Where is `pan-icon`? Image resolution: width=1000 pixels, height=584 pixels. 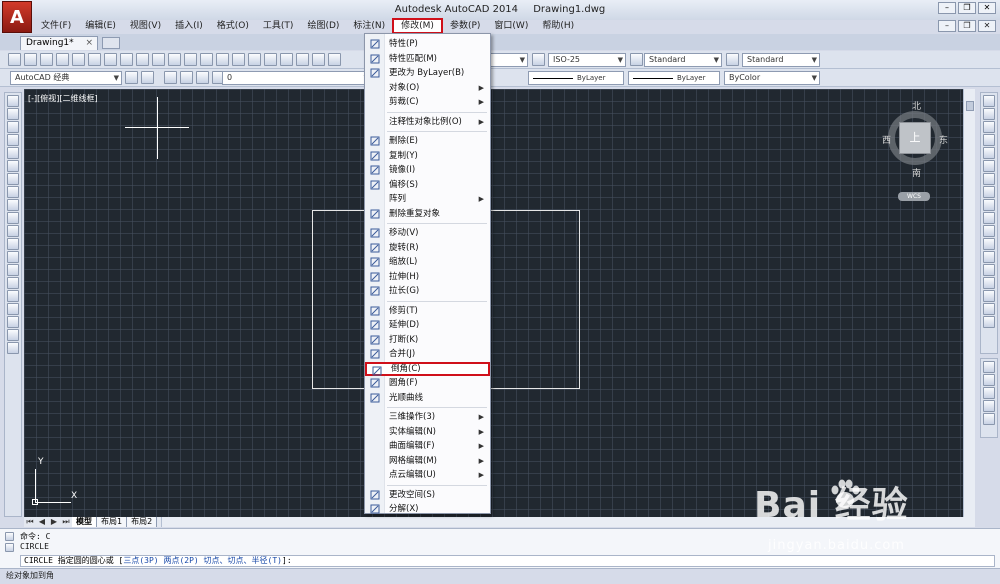 pan-icon is located at coordinates (238, 59).